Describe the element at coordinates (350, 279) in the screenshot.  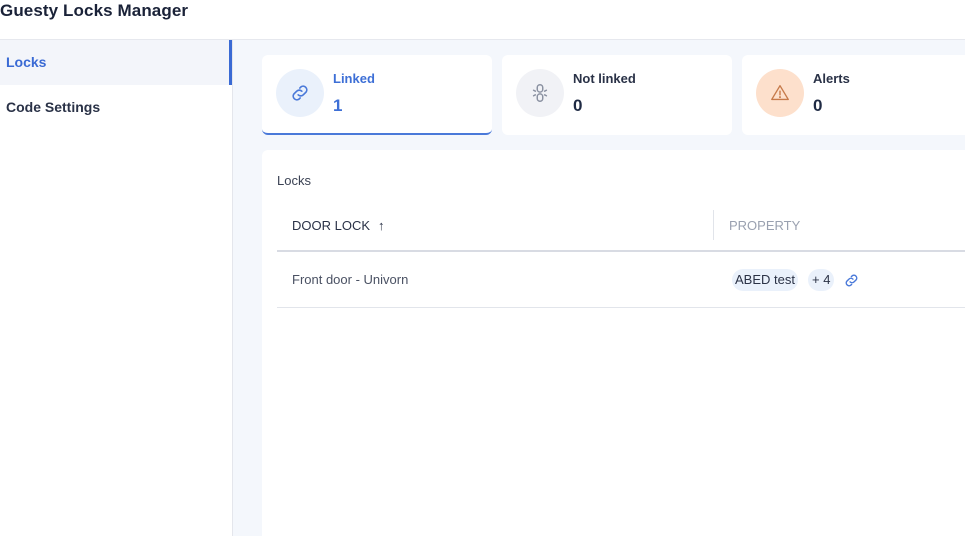
I see `door-lock-cell: Front door - Univorn` at that location.